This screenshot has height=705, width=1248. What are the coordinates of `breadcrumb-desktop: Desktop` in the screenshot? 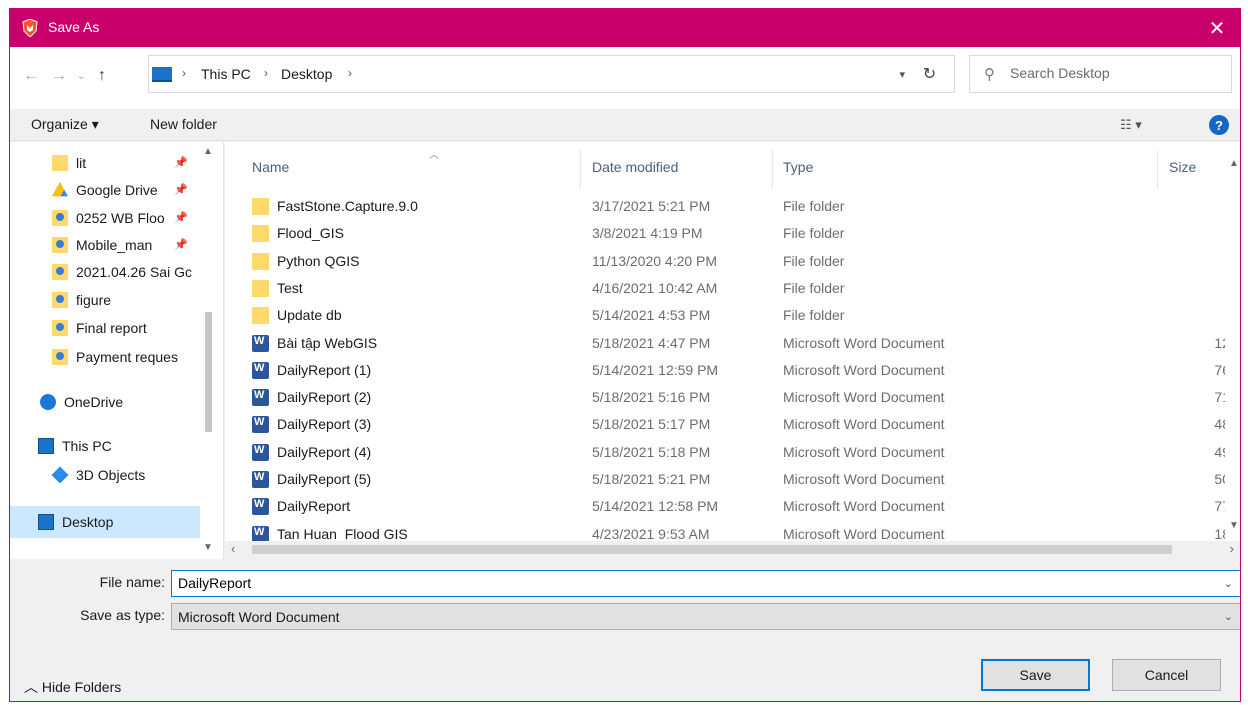 It's located at (306, 74).